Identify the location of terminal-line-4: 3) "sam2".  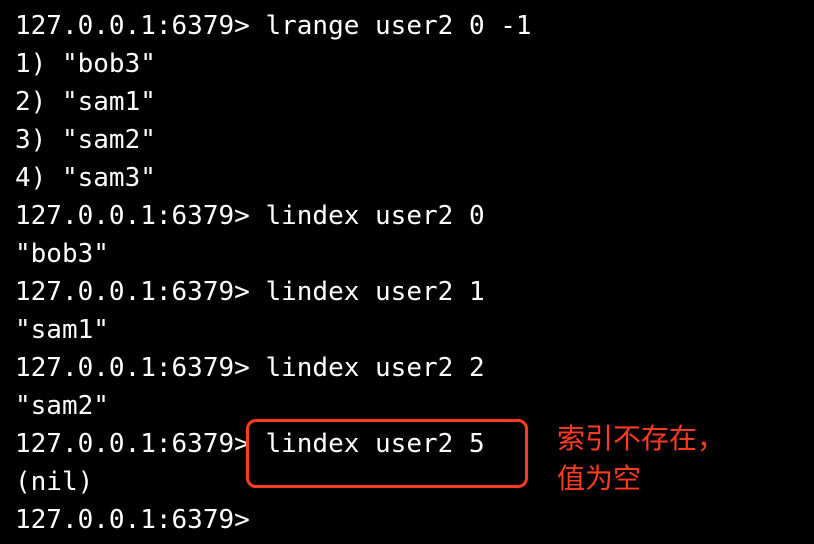
(85, 140).